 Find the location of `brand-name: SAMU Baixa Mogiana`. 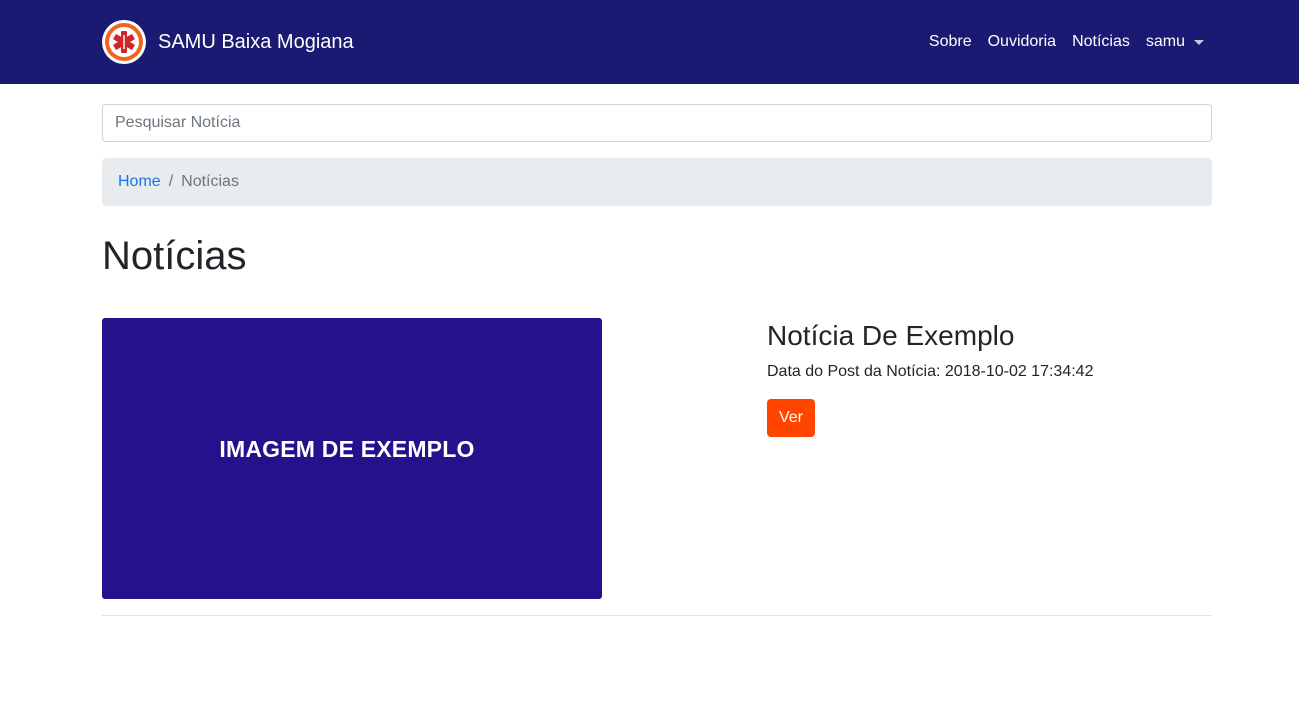

brand-name: SAMU Baixa Mogiana is located at coordinates (256, 42).